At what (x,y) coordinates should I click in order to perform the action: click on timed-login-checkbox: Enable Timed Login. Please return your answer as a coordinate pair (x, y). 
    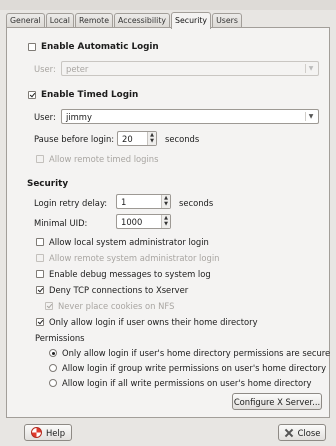
    Looking at the image, I should click on (83, 95).